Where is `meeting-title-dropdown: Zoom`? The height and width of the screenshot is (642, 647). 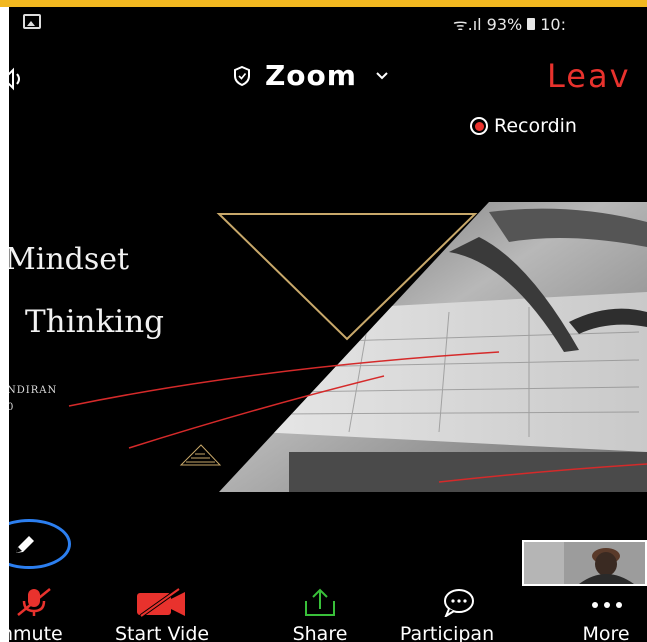 meeting-title-dropdown: Zoom is located at coordinates (311, 75).